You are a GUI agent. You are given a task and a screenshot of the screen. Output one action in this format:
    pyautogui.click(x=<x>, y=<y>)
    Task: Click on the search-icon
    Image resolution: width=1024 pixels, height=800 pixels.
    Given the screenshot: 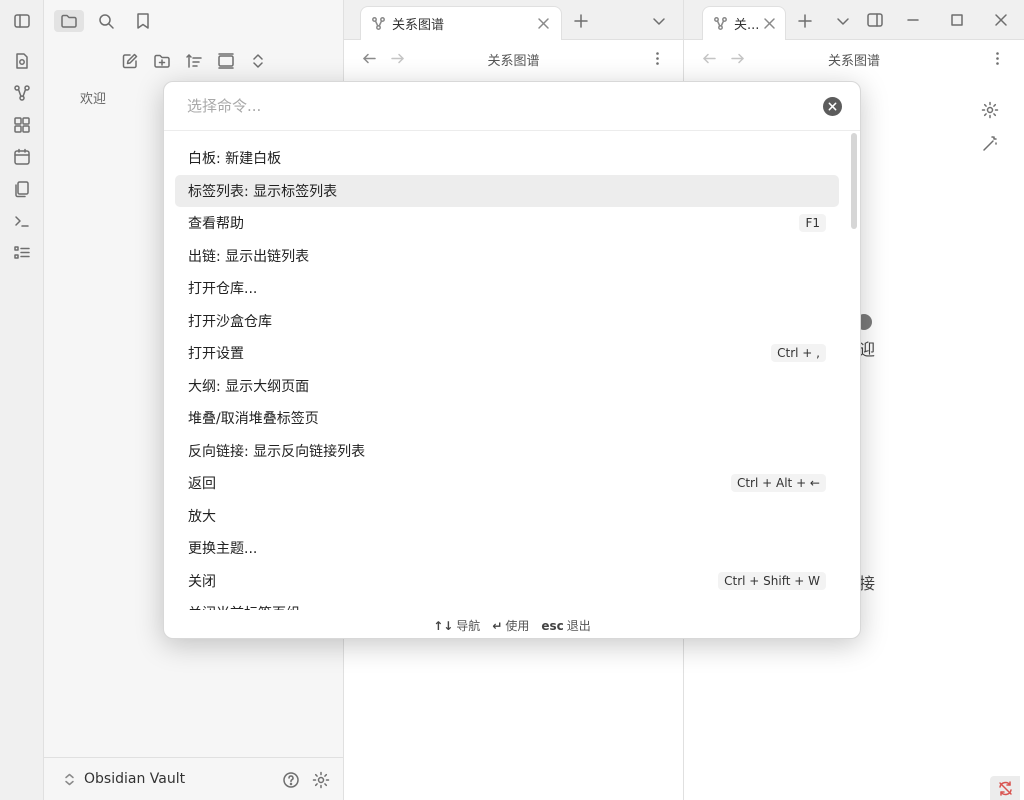 What is the action you would take?
    pyautogui.click(x=106, y=21)
    